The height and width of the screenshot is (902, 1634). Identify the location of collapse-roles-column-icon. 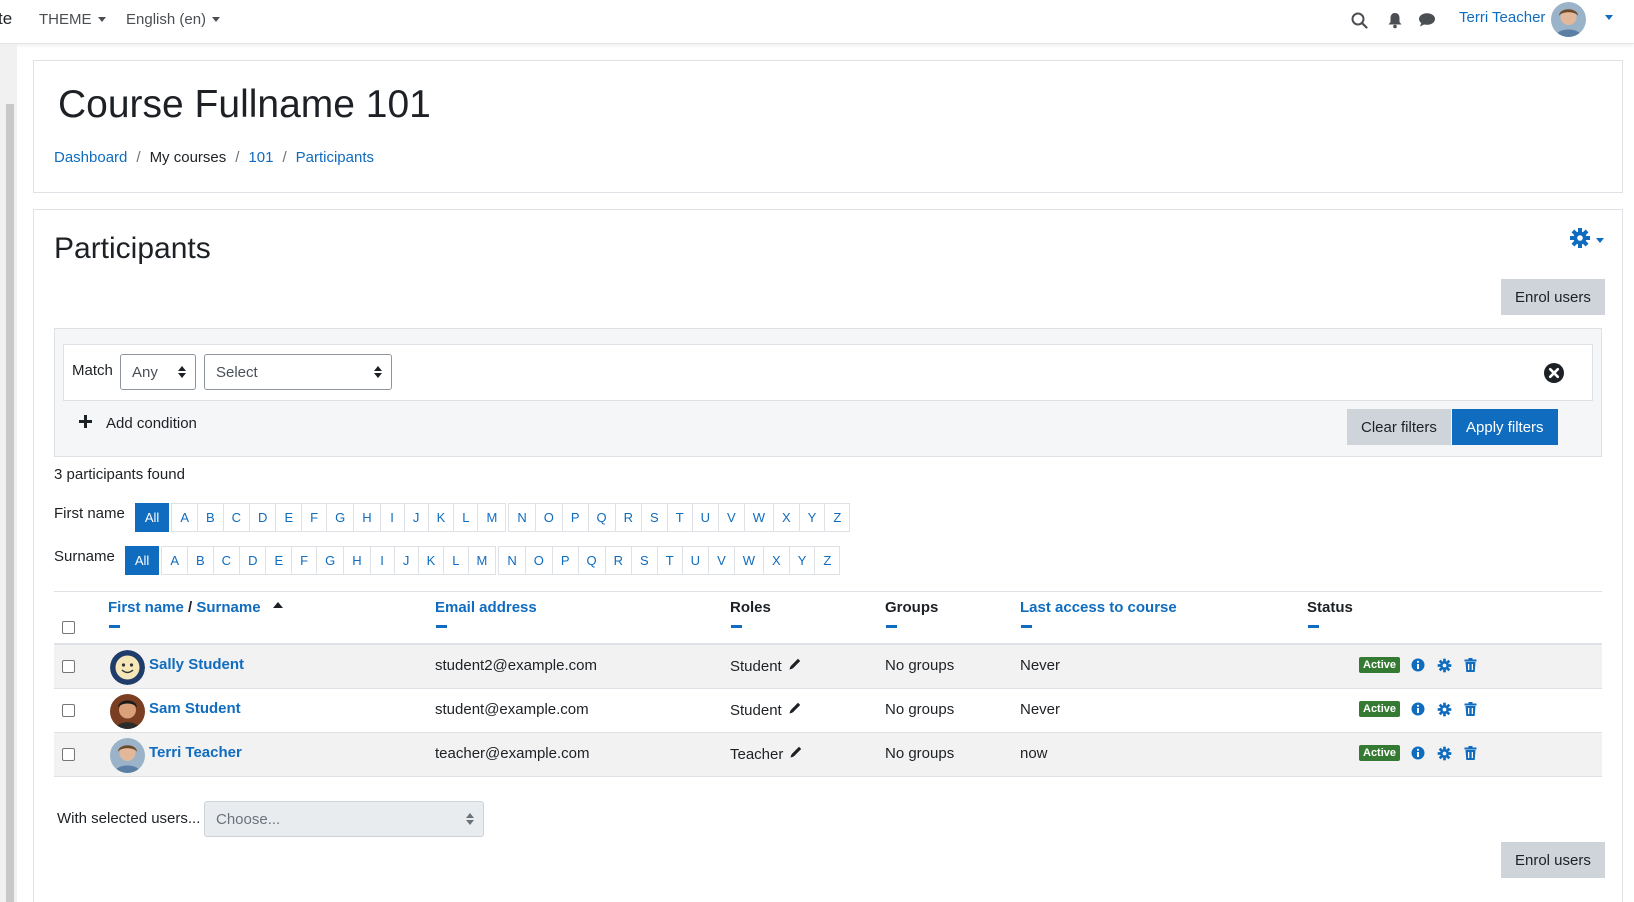
(736, 626).